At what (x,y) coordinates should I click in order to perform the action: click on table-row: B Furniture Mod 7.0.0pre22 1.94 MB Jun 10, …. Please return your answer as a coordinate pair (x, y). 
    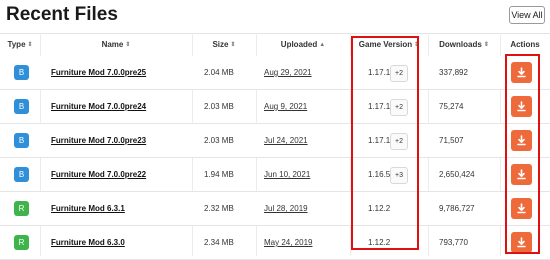
    Looking at the image, I should click on (275, 175).